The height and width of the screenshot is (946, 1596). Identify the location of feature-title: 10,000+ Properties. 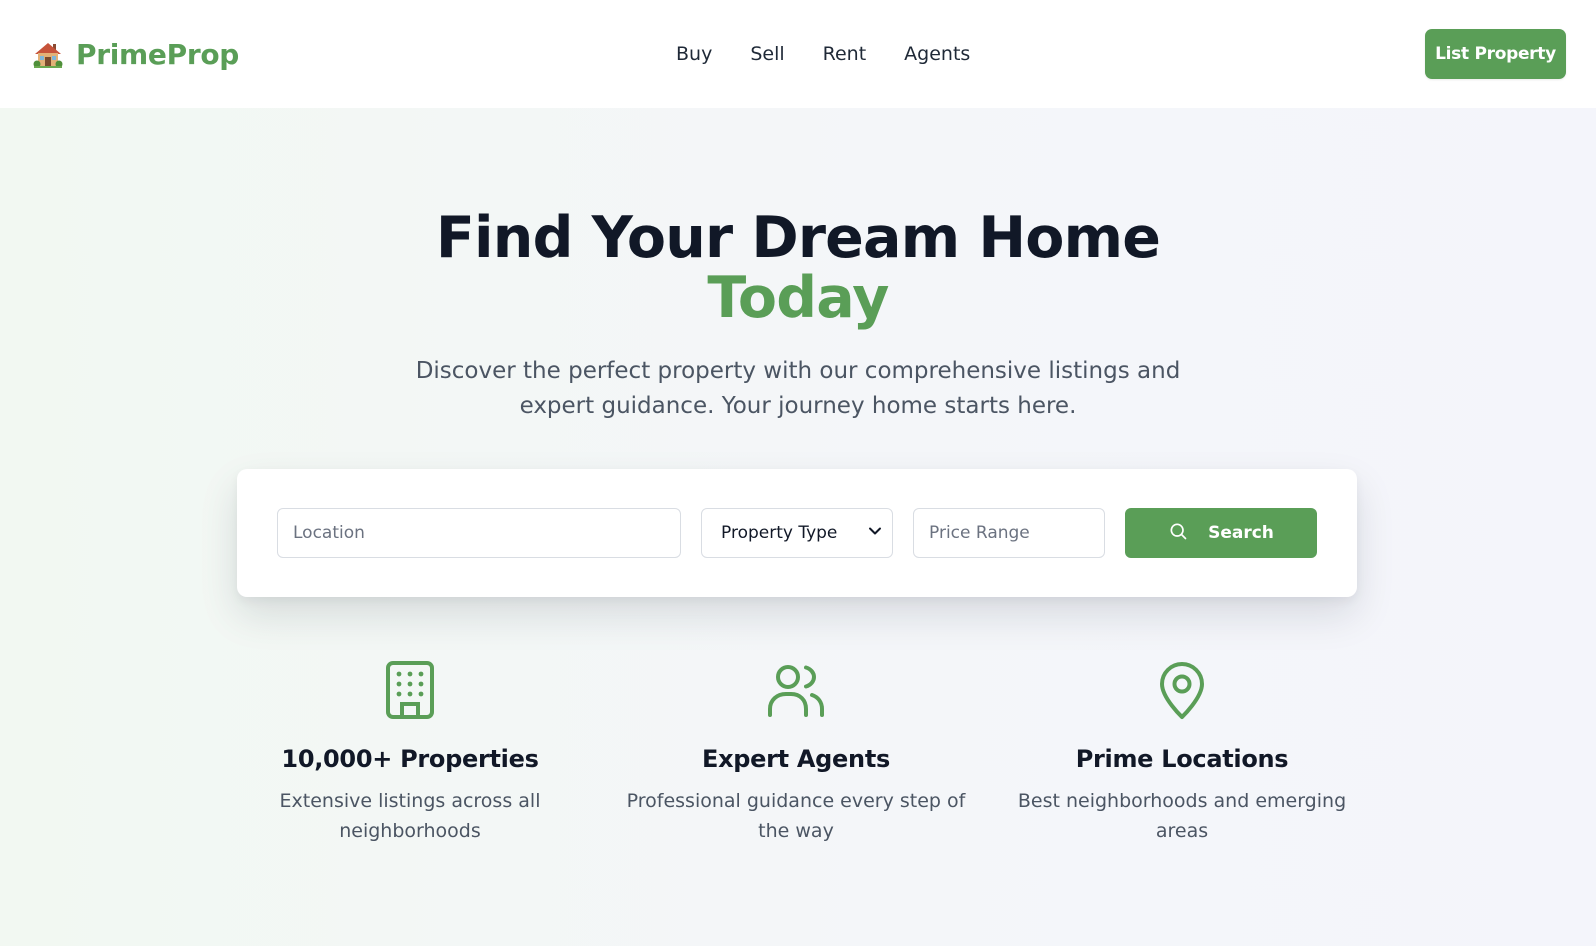
(410, 759).